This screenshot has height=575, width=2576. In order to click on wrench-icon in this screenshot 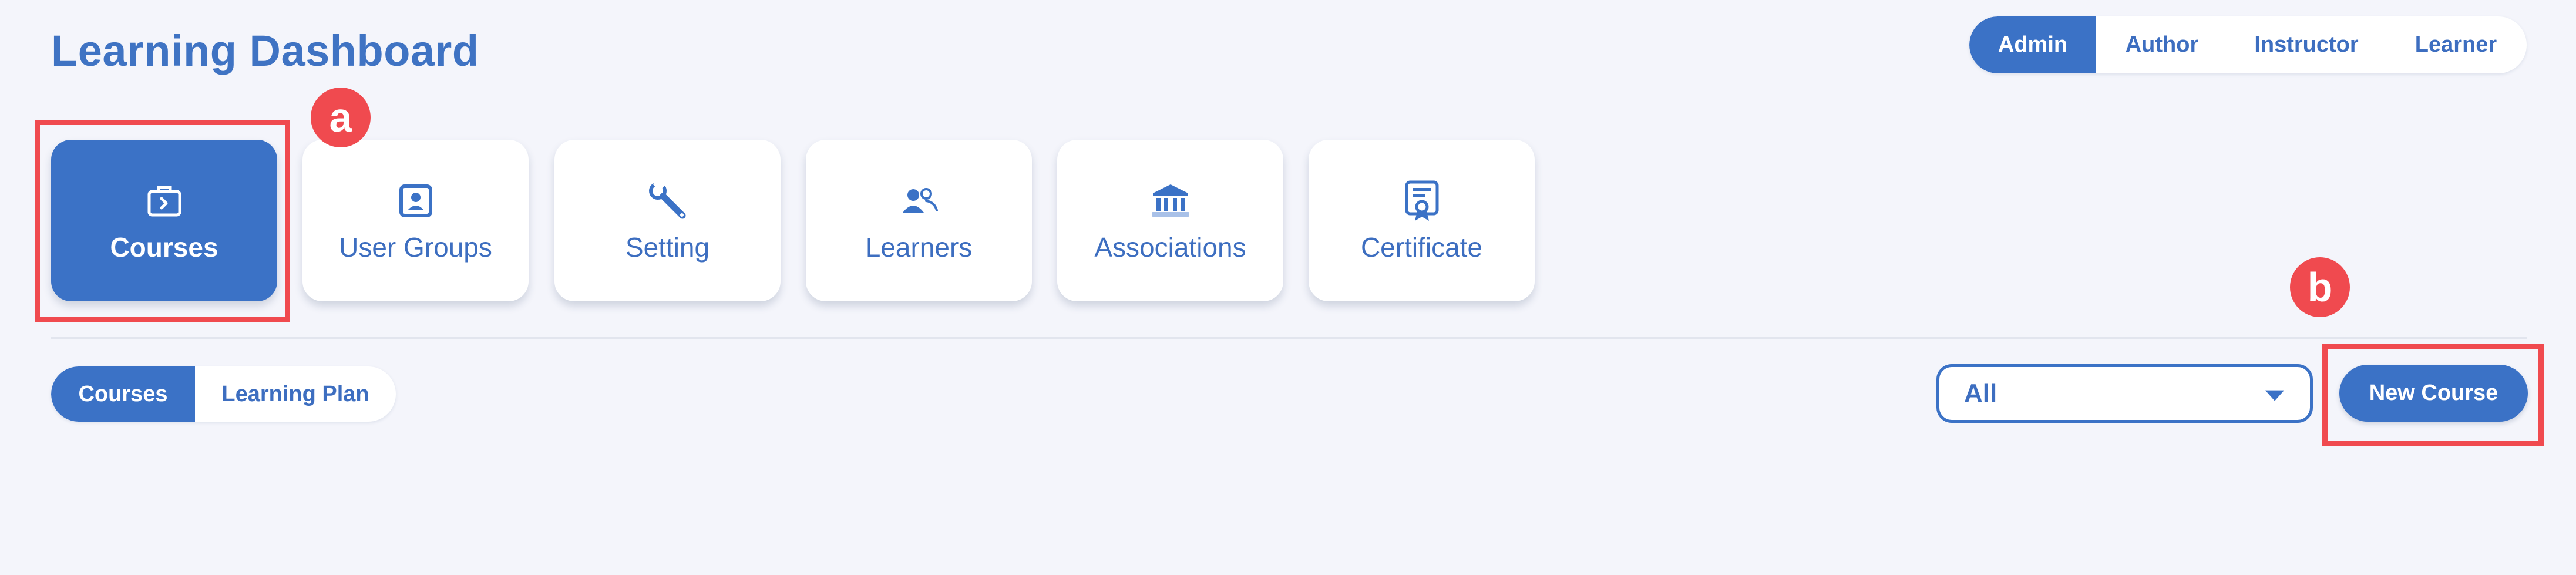, I will do `click(667, 201)`.